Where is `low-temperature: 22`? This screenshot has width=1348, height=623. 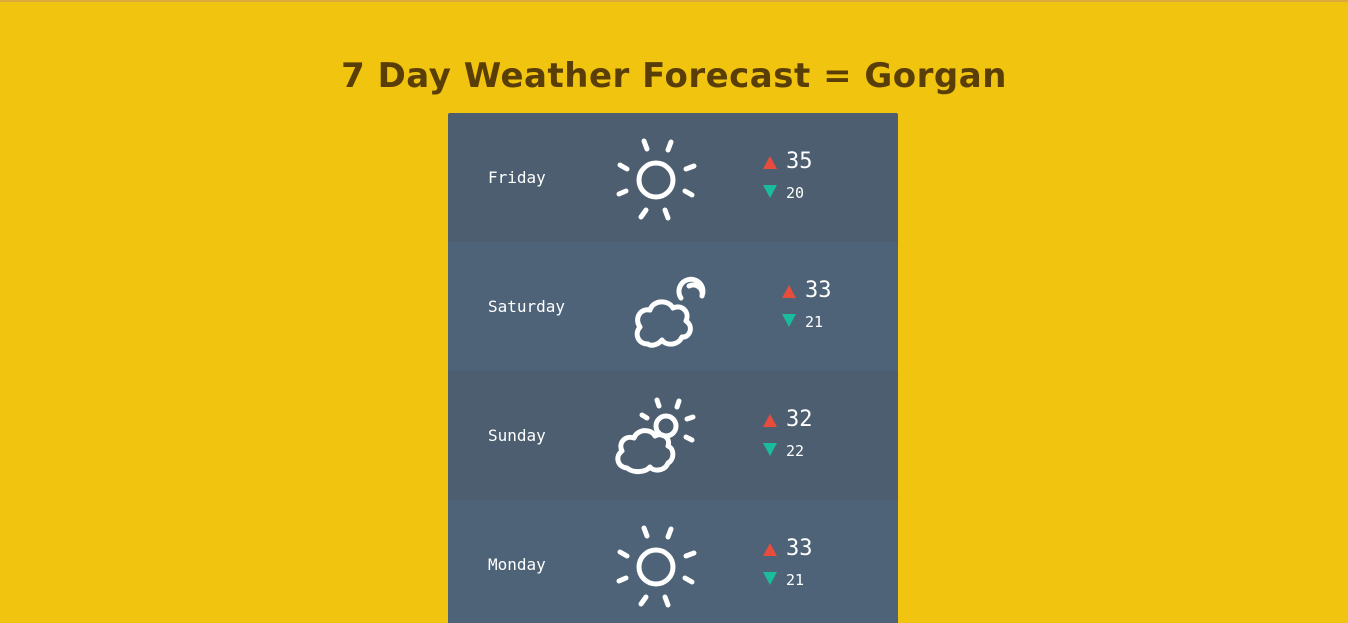 low-temperature: 22 is located at coordinates (803, 450).